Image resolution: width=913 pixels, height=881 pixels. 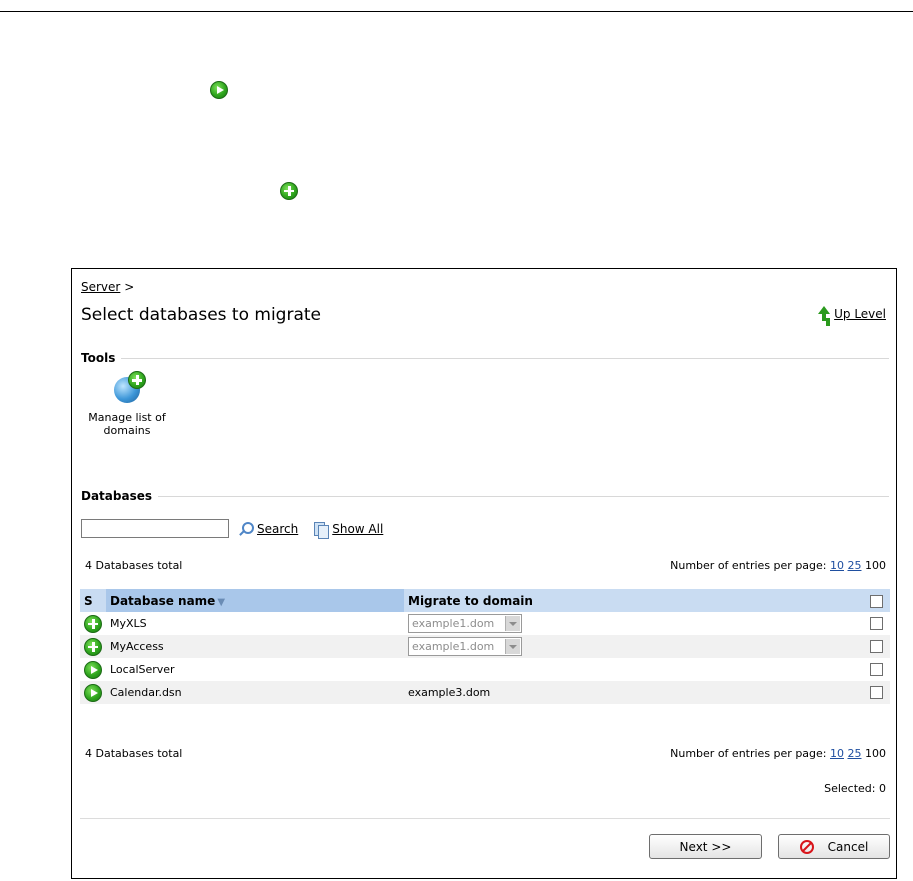 I want to click on globe-add-icon, so click(x=127, y=389).